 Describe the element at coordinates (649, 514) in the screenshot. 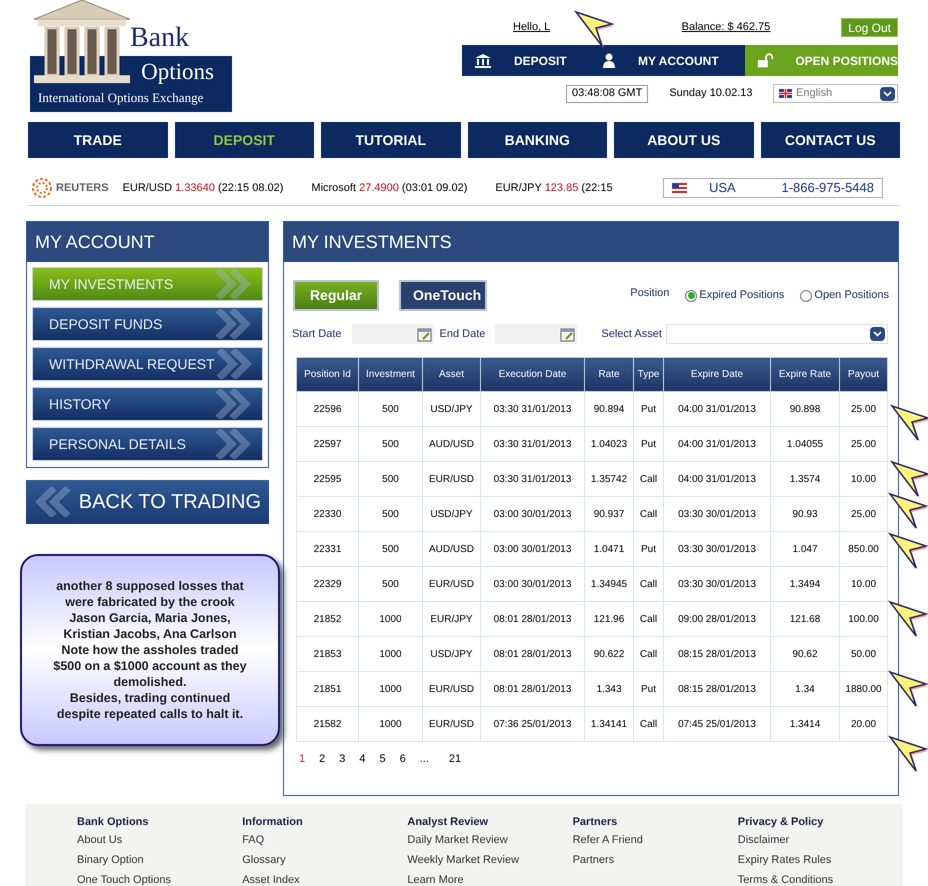

I see `table-cell: Call` at that location.